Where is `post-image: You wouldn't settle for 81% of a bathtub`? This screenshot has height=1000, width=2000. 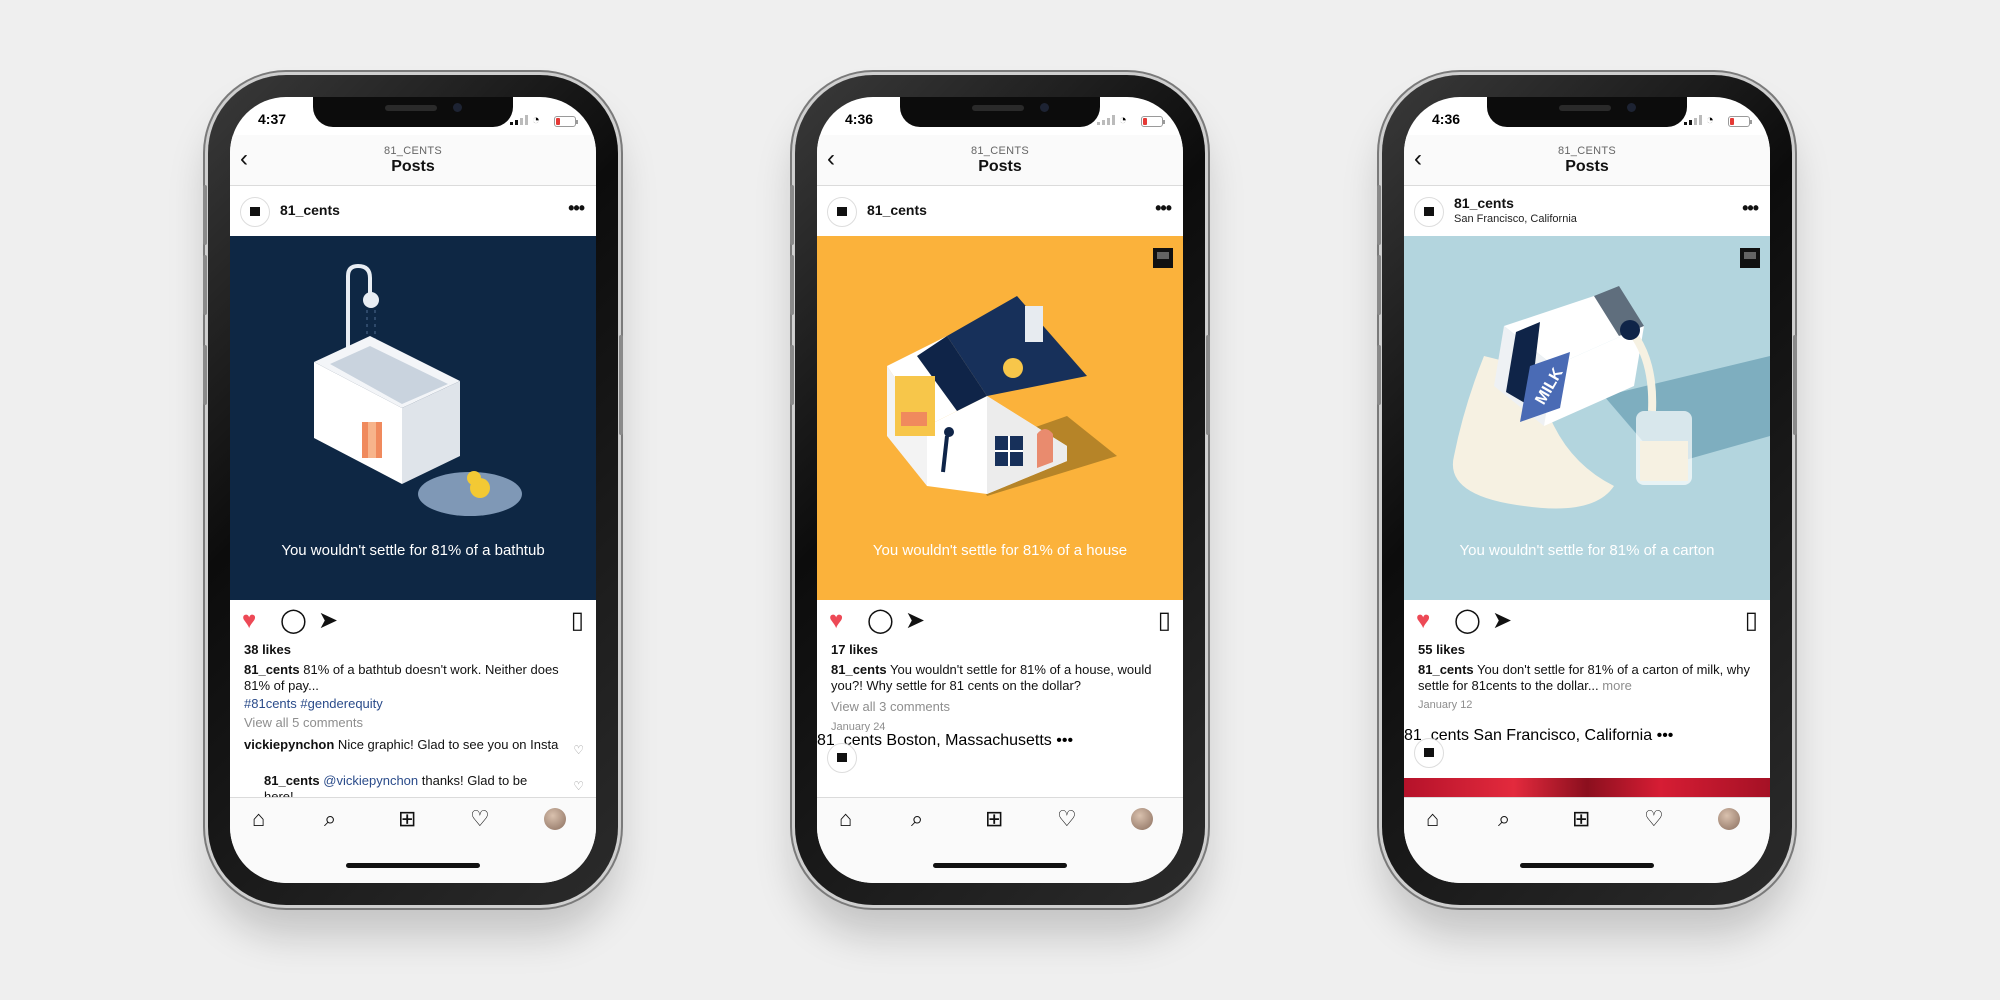 post-image: You wouldn't settle for 81% of a bathtub is located at coordinates (413, 418).